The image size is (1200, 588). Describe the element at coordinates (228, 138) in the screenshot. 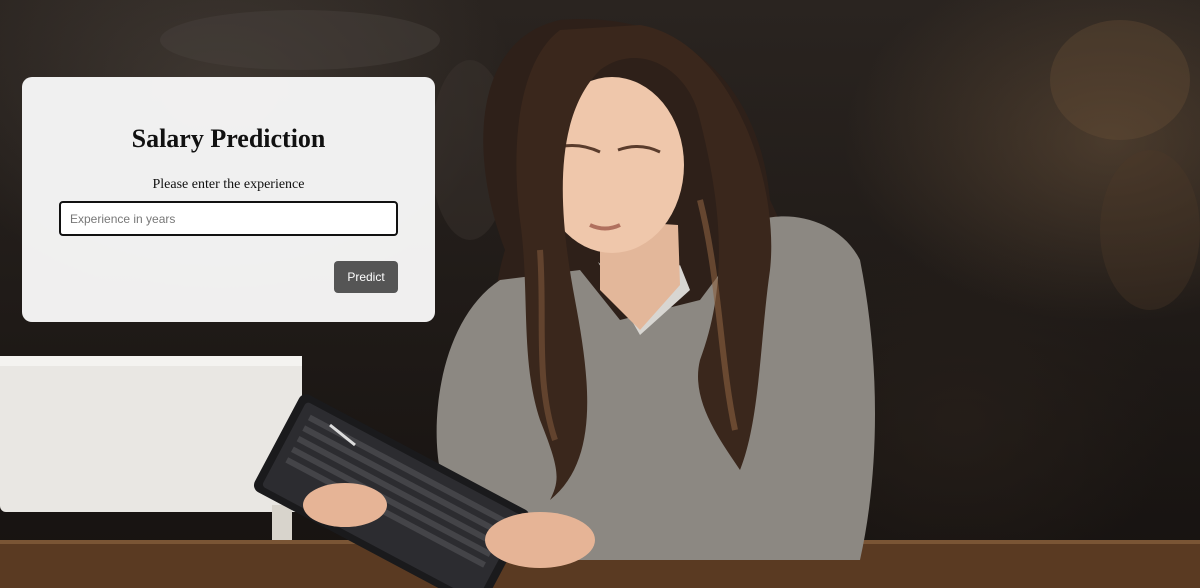

I see `page-title: Salary Prediction` at that location.